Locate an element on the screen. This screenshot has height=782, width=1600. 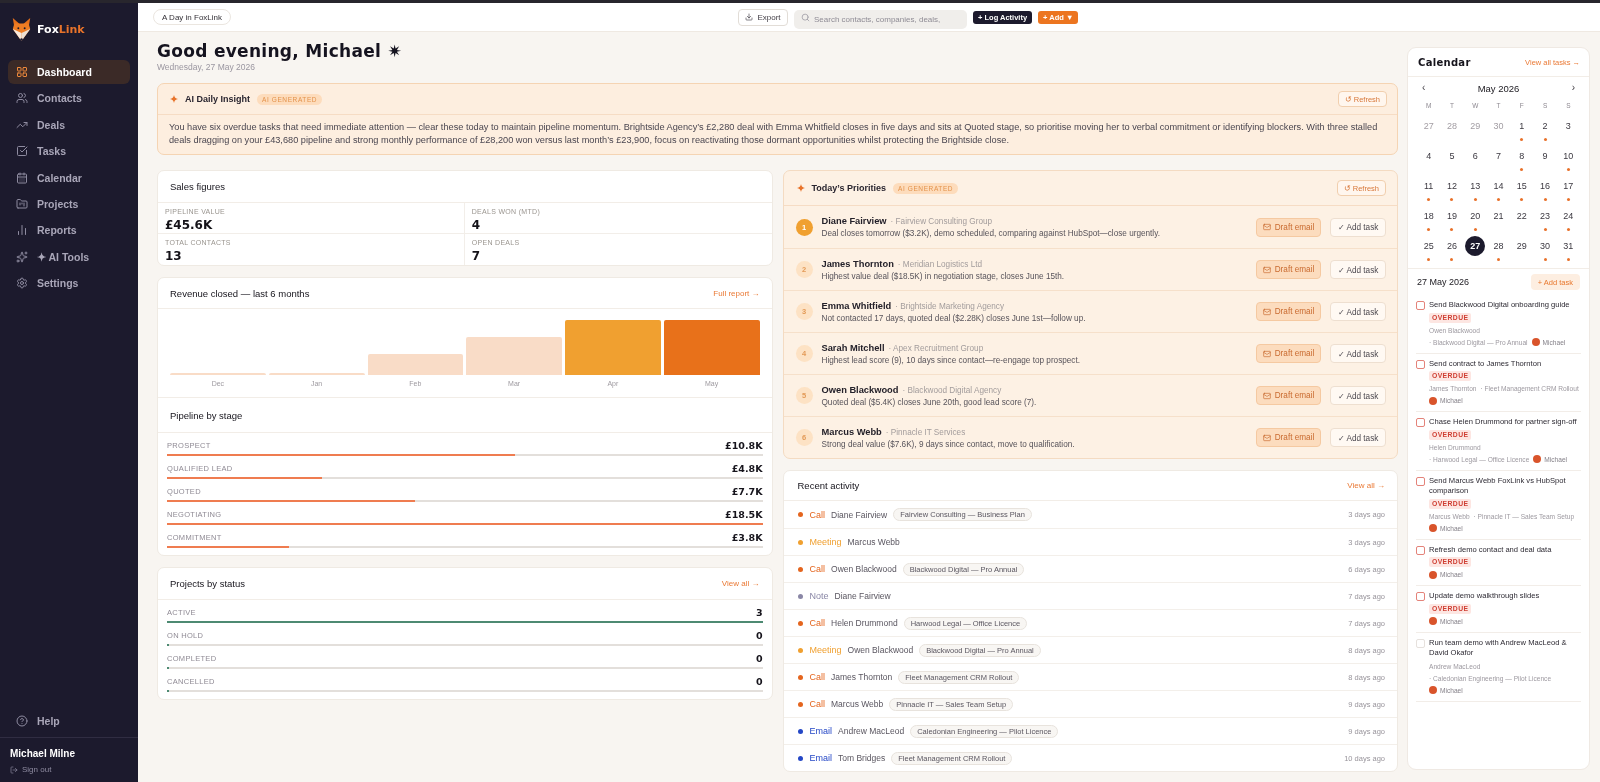
stat-value: 4 is located at coordinates (476, 225).